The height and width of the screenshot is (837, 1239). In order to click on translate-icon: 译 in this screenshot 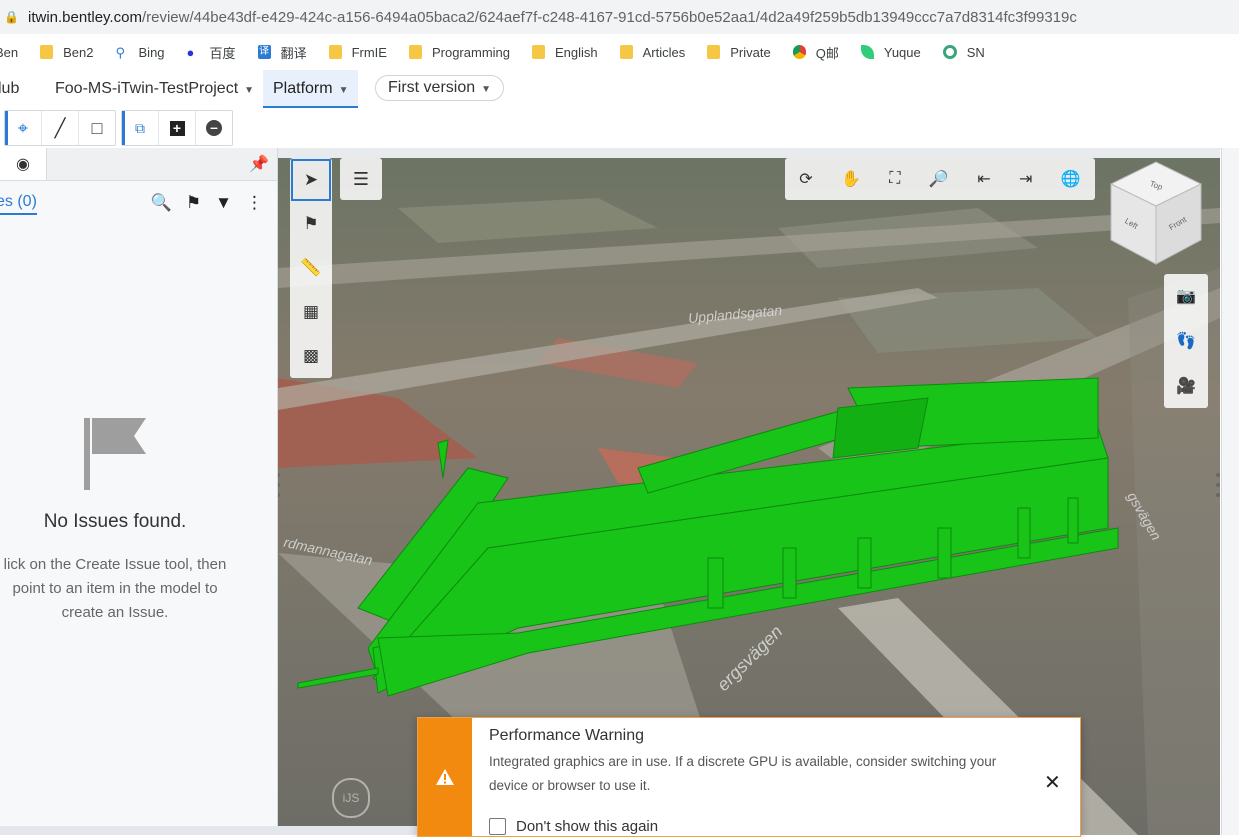, I will do `click(264, 52)`.